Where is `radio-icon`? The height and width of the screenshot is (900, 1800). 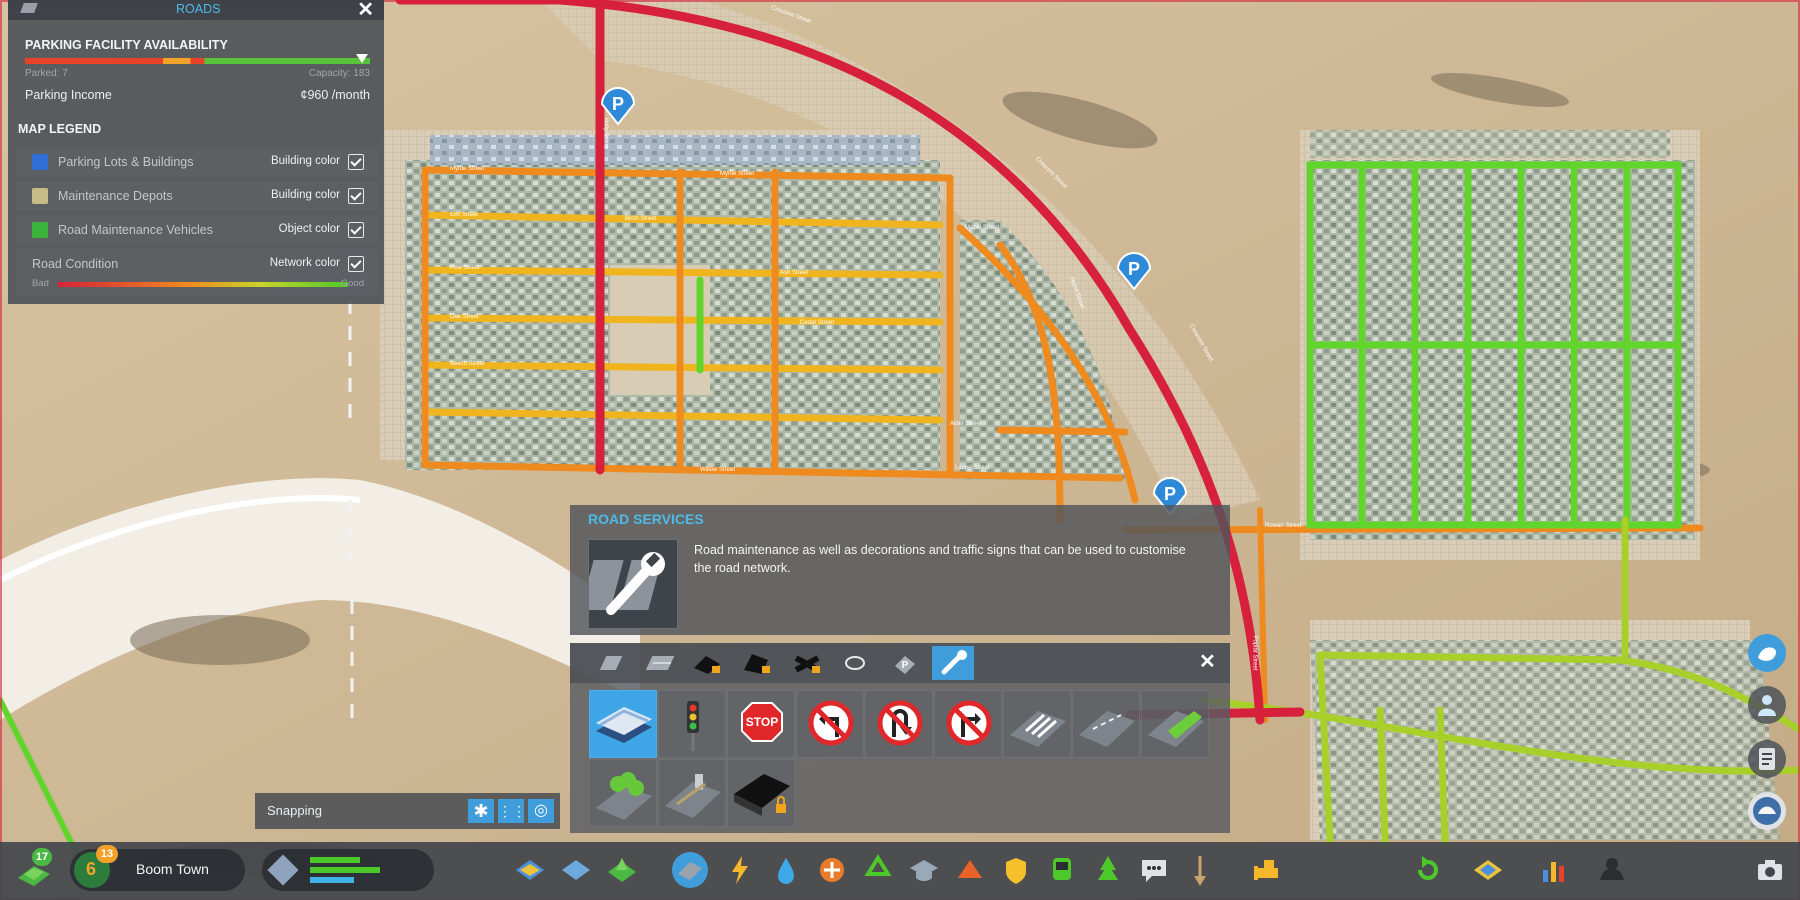 radio-icon is located at coordinates (1767, 811).